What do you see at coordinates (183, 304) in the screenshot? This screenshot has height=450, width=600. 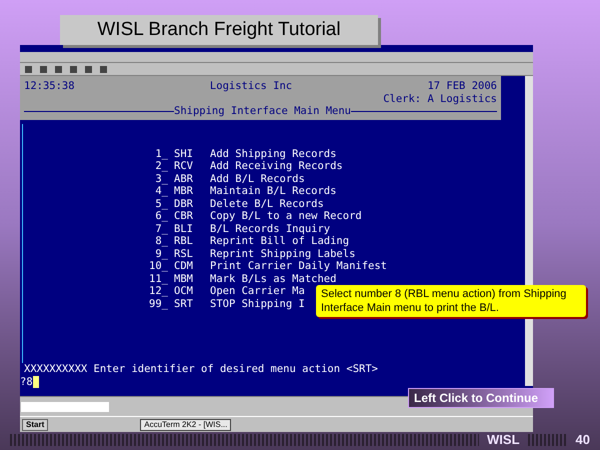 I see `menu-code: SRT` at bounding box center [183, 304].